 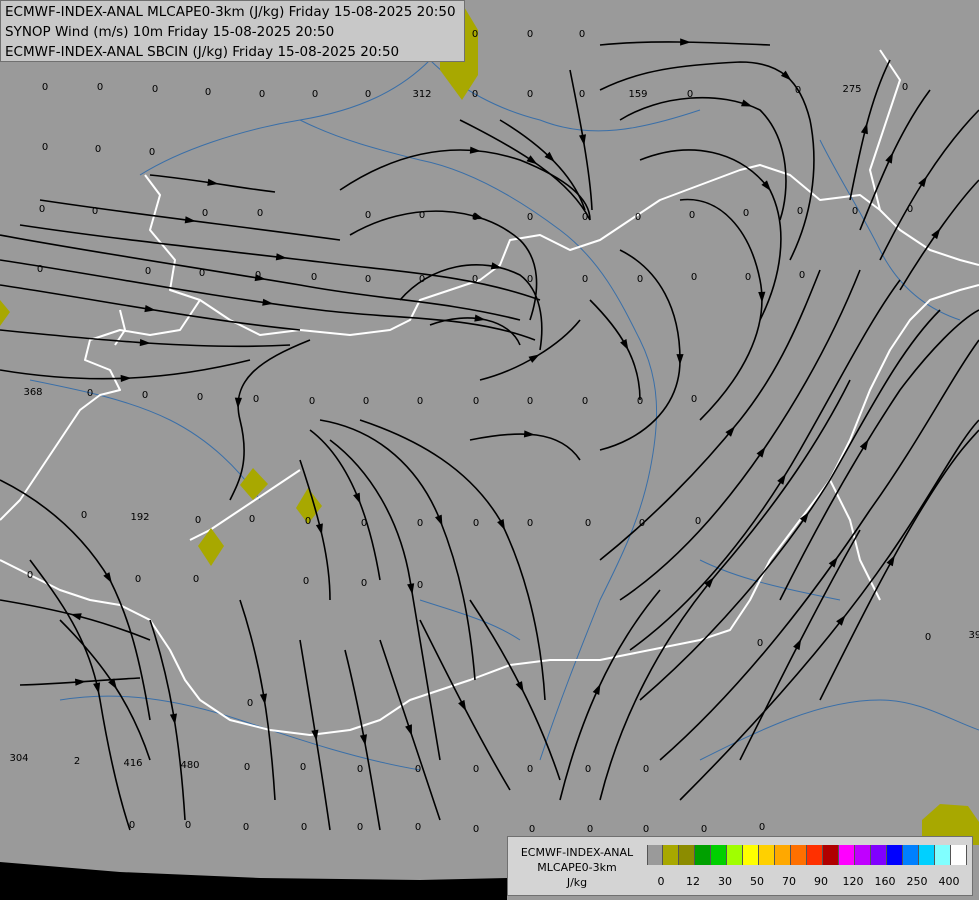 I want to click on cape-value-label: 480, so click(x=189, y=765).